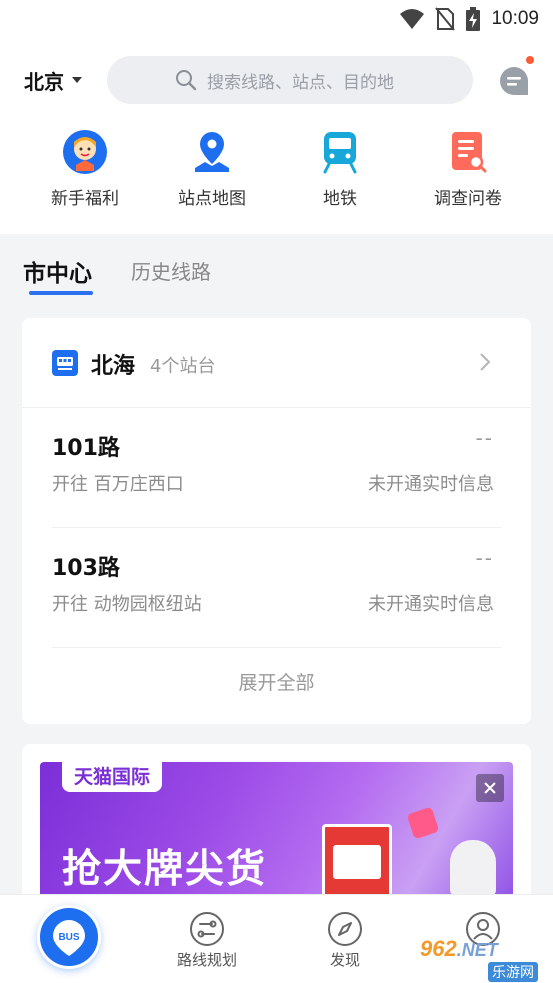  What do you see at coordinates (473, 19) in the screenshot?
I see `battery-charging-icon` at bounding box center [473, 19].